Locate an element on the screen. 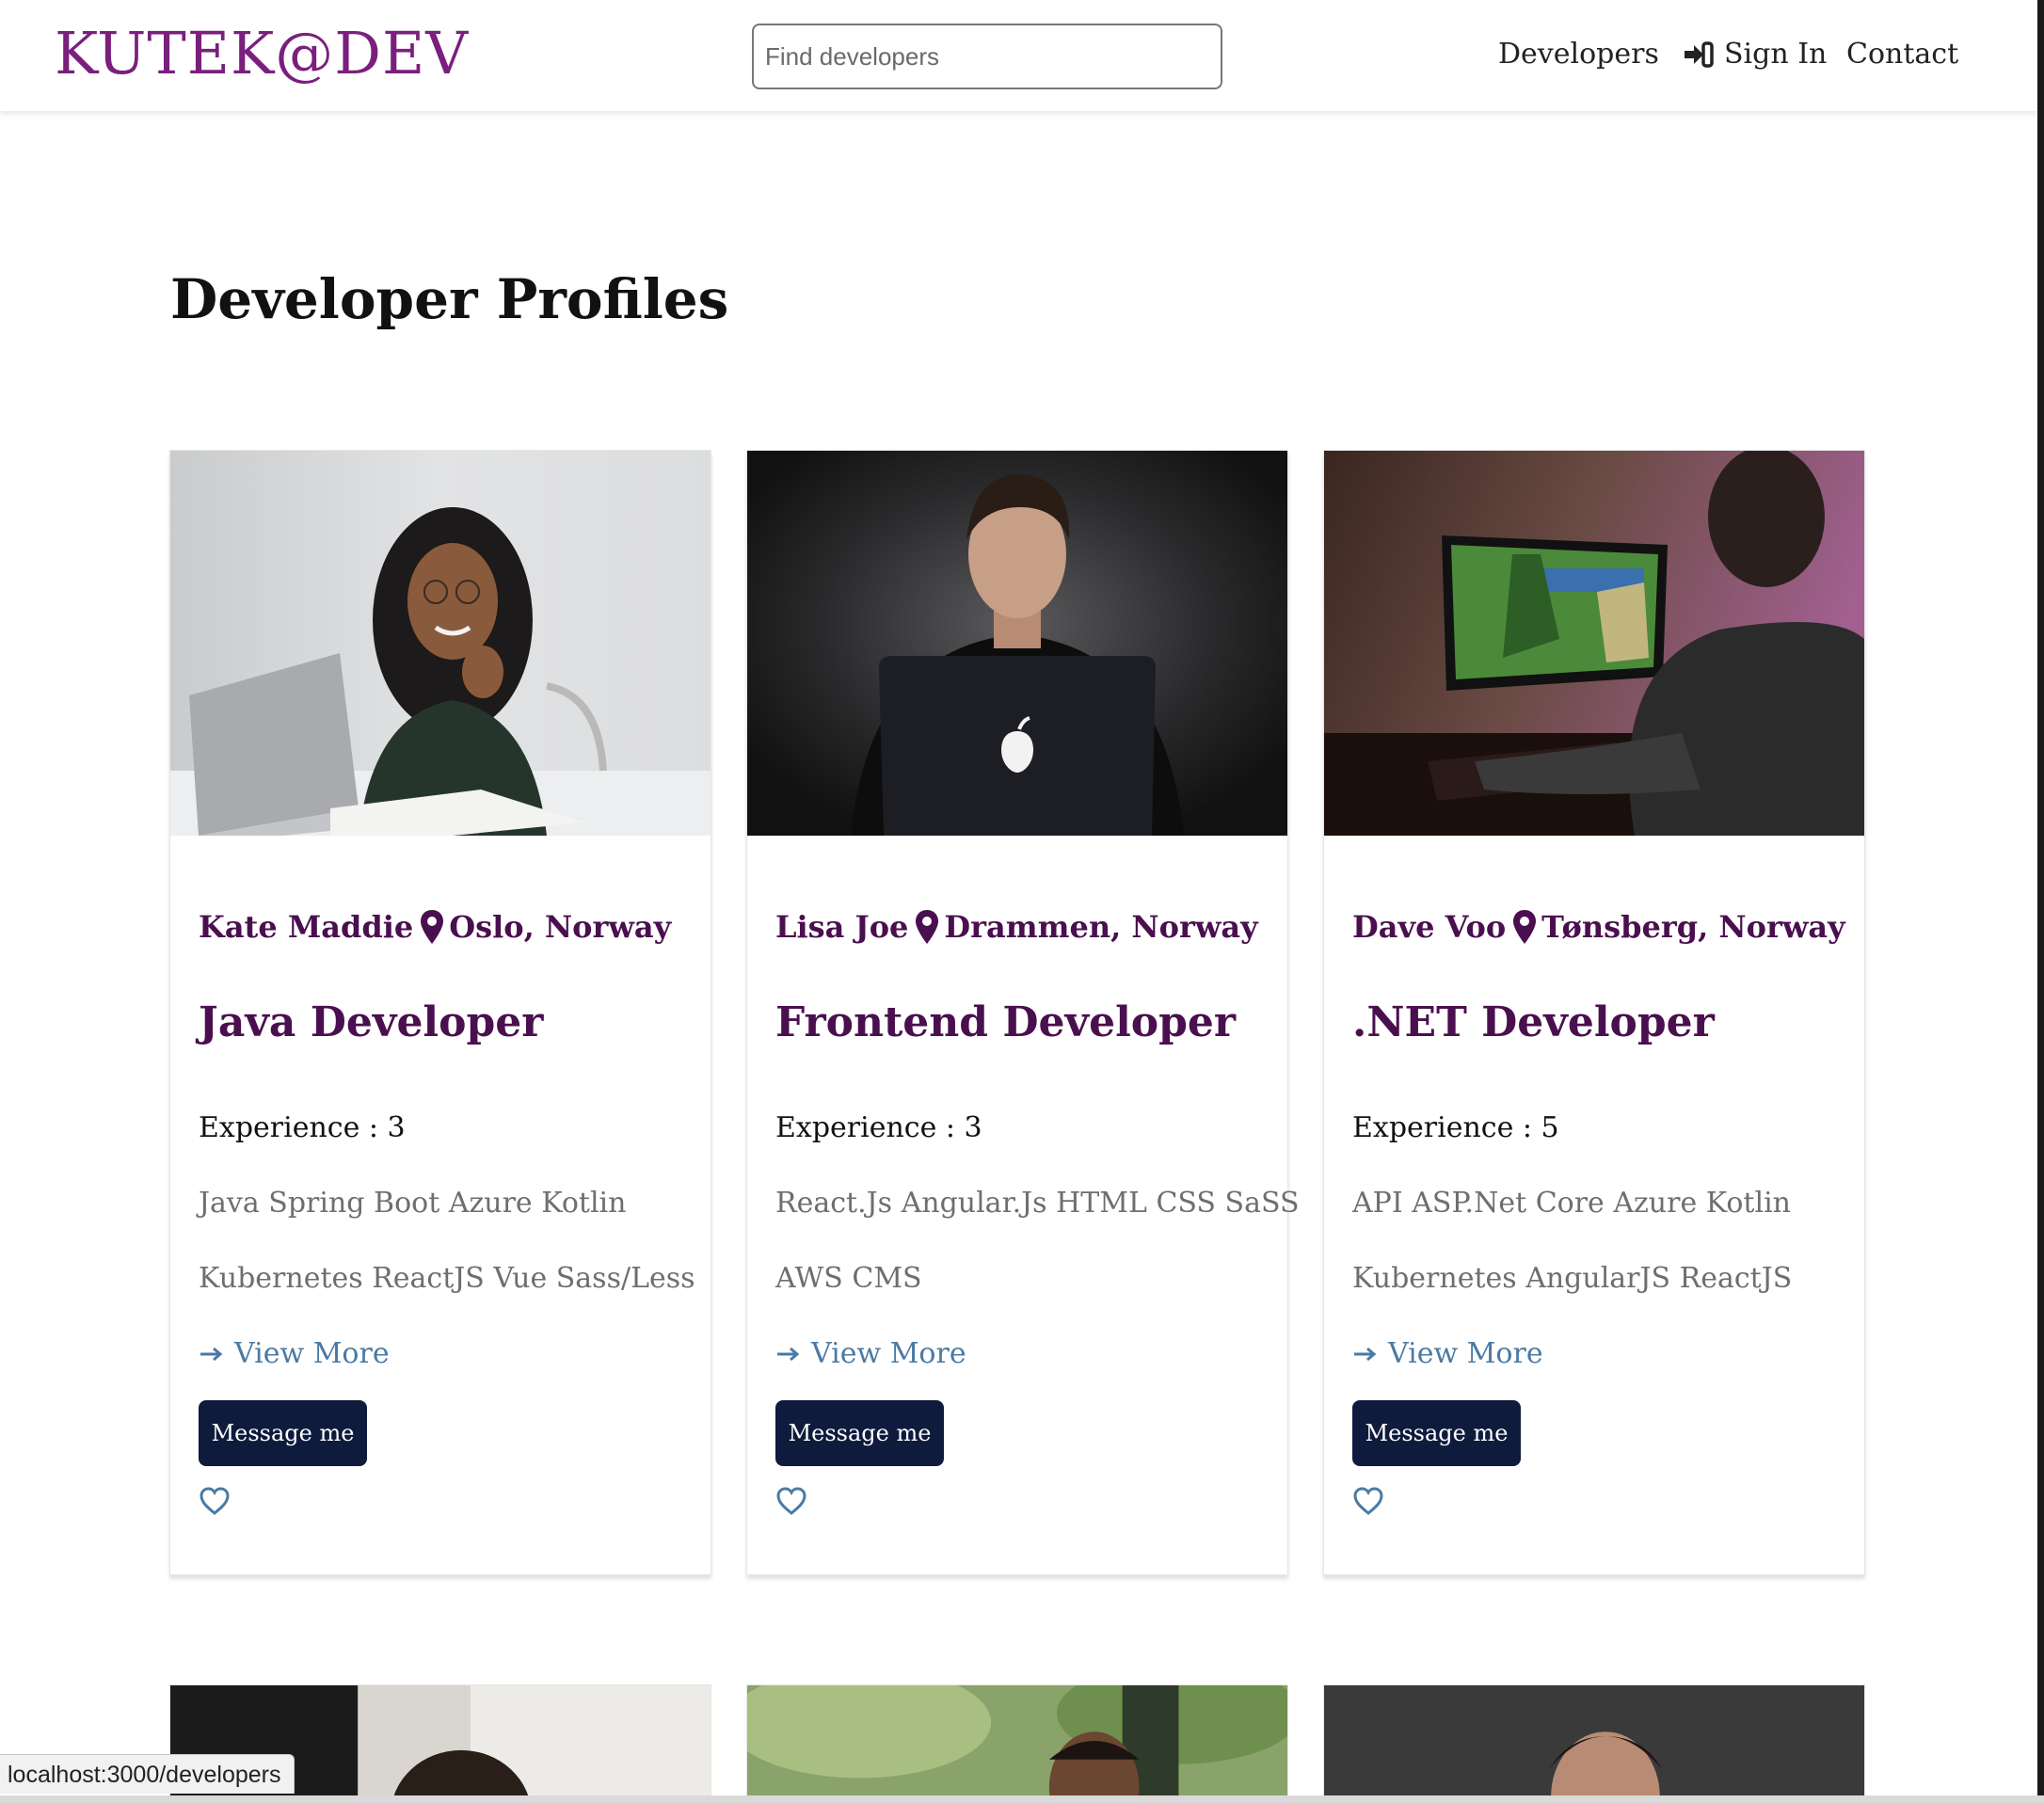 Image resolution: width=2044 pixels, height=1803 pixels. nav-signin-label: Sign In is located at coordinates (1776, 54).